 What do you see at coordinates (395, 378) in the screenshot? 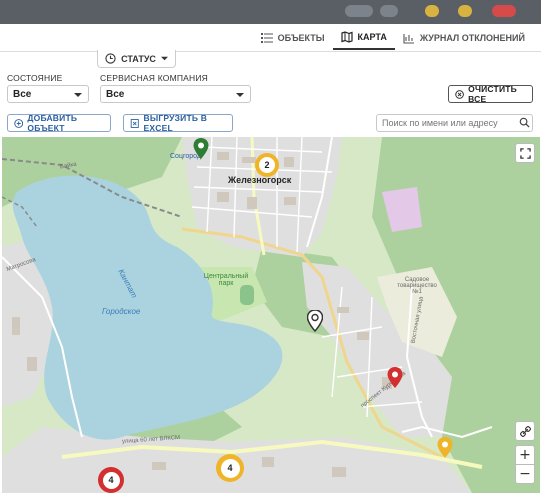
I see `red-location-pin-icon` at bounding box center [395, 378].